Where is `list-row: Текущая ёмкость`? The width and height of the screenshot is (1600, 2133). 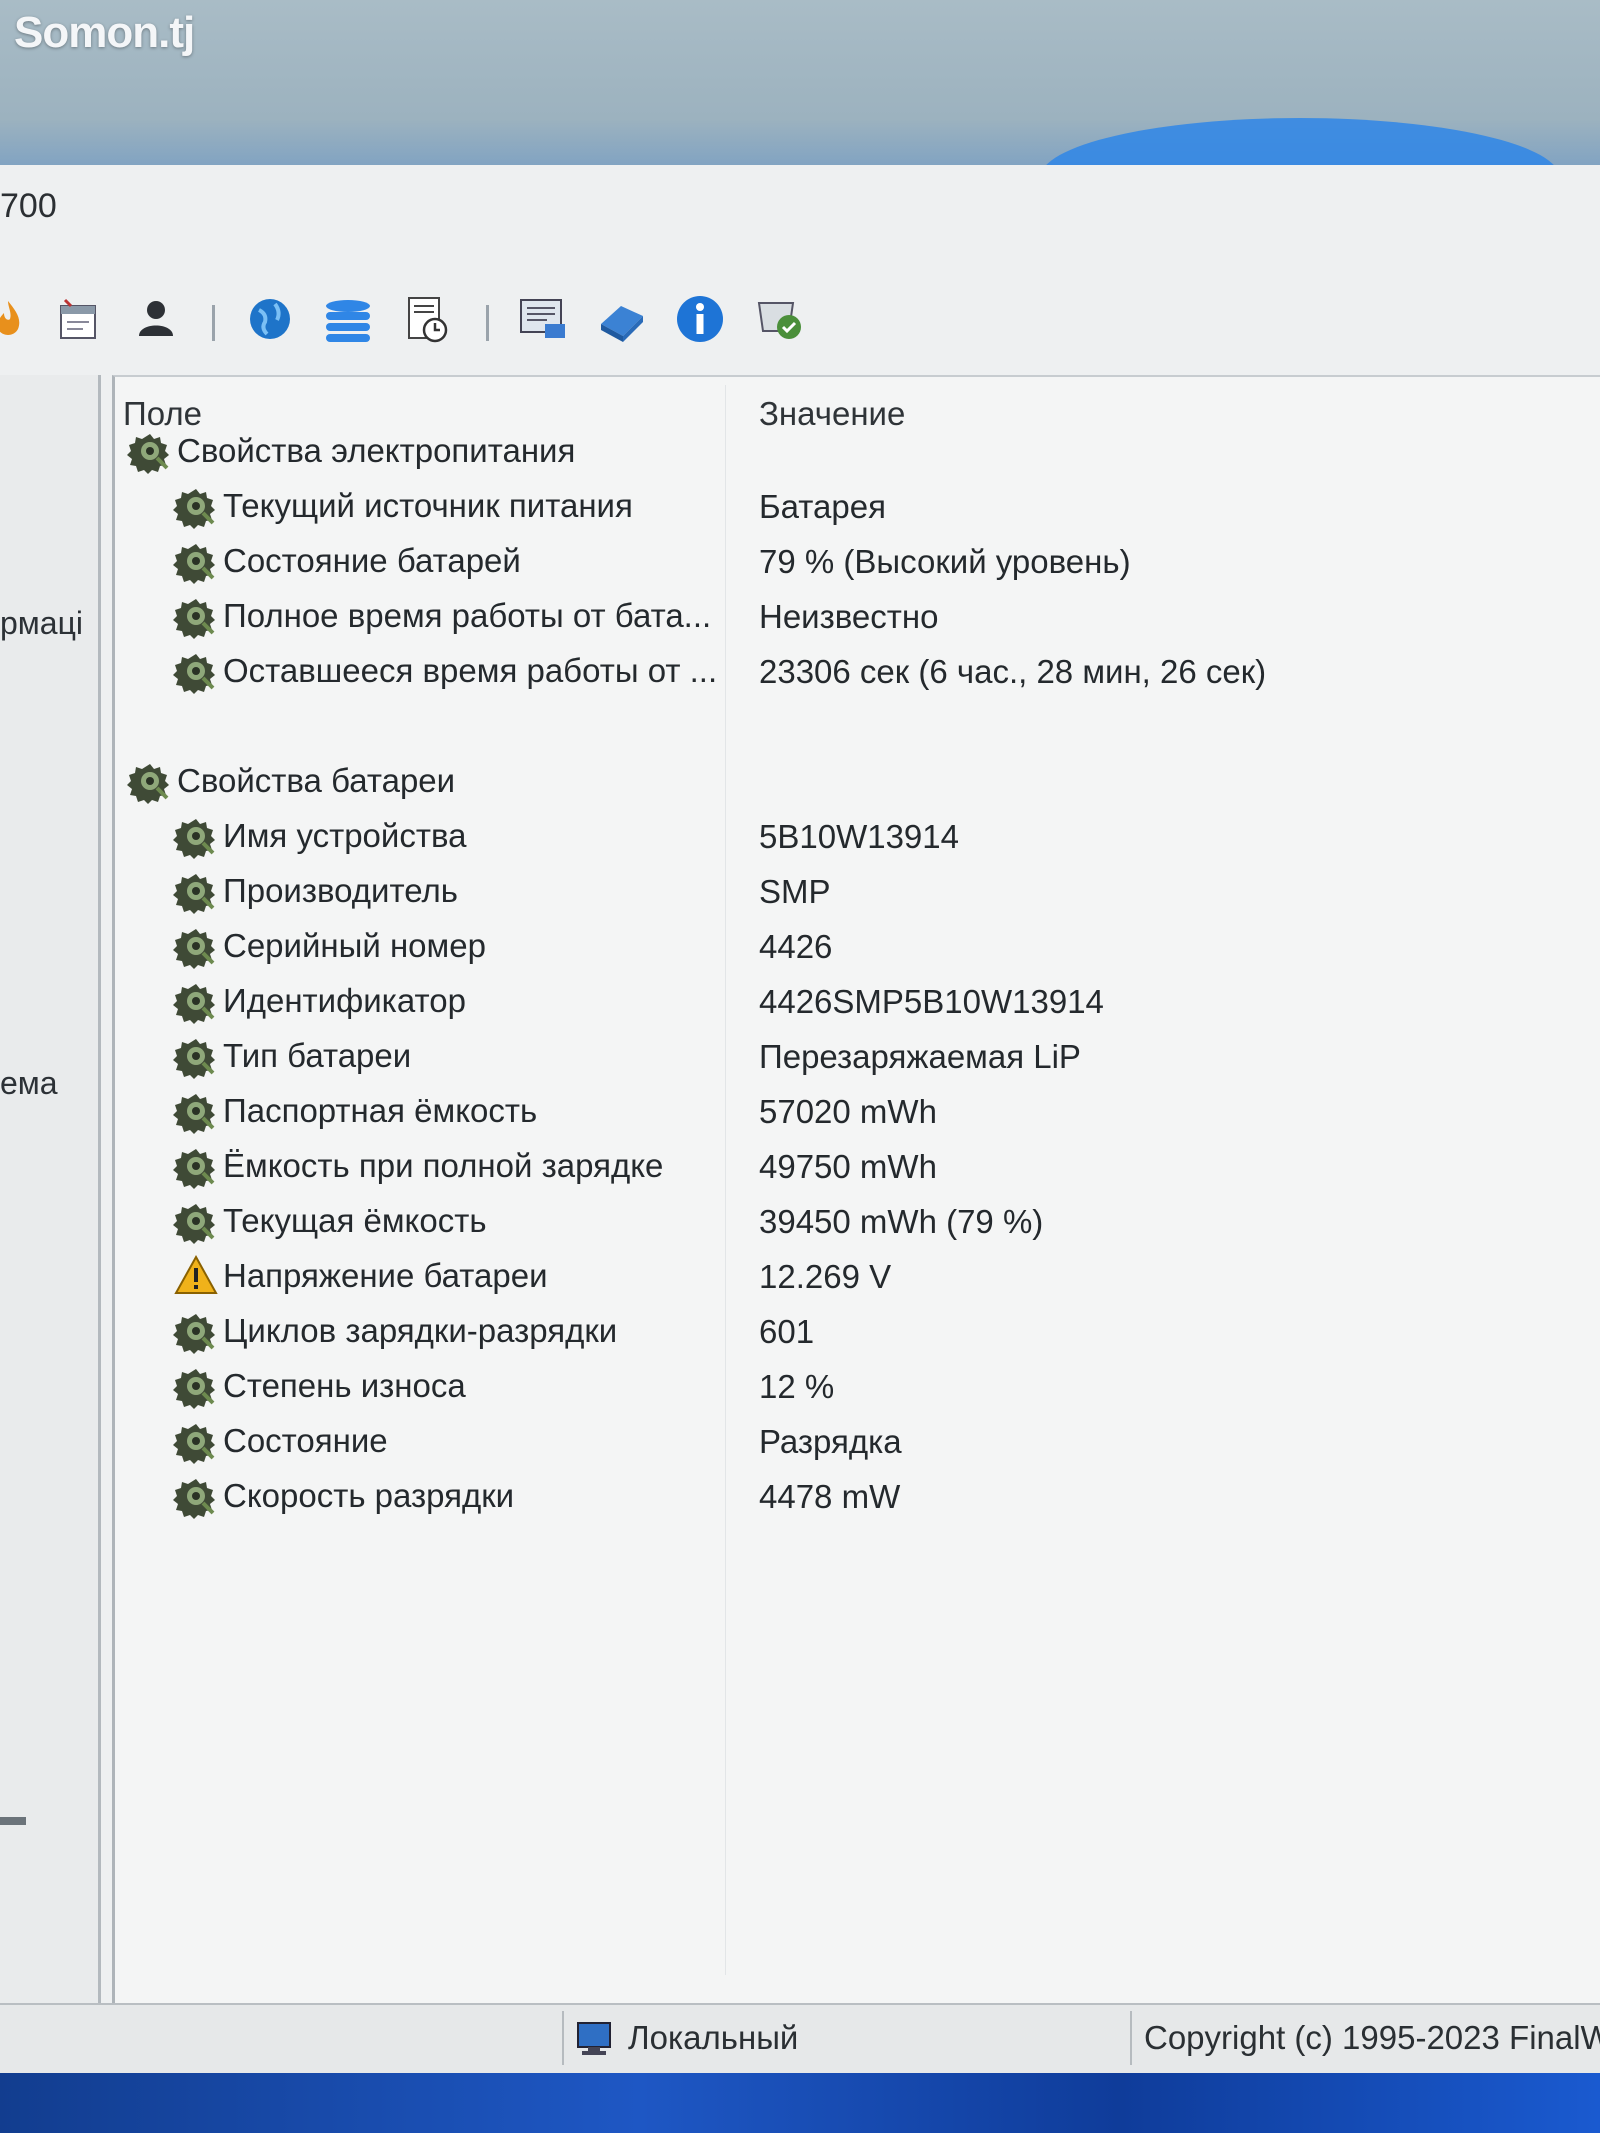 list-row: Текущая ёмкость is located at coordinates (330, 1221).